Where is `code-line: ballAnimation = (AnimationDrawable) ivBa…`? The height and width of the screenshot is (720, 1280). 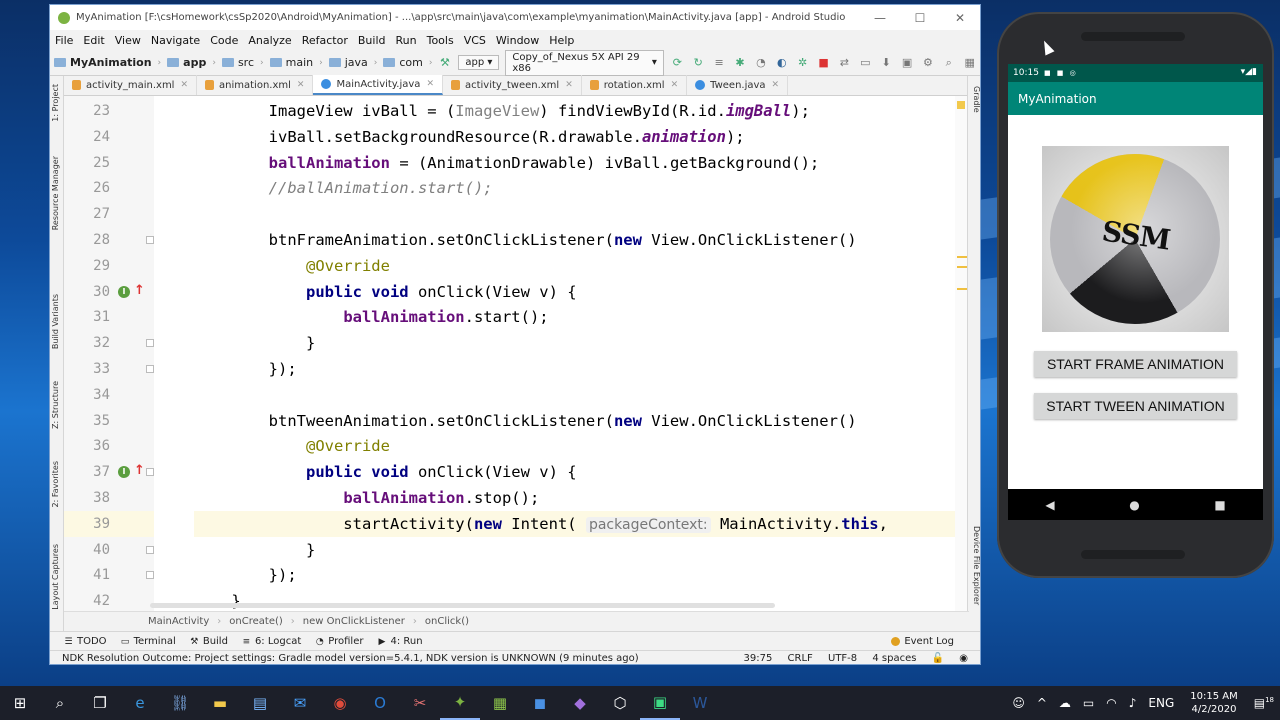 code-line: ballAnimation = (AnimationDrawable) ivBa… is located at coordinates (507, 163).